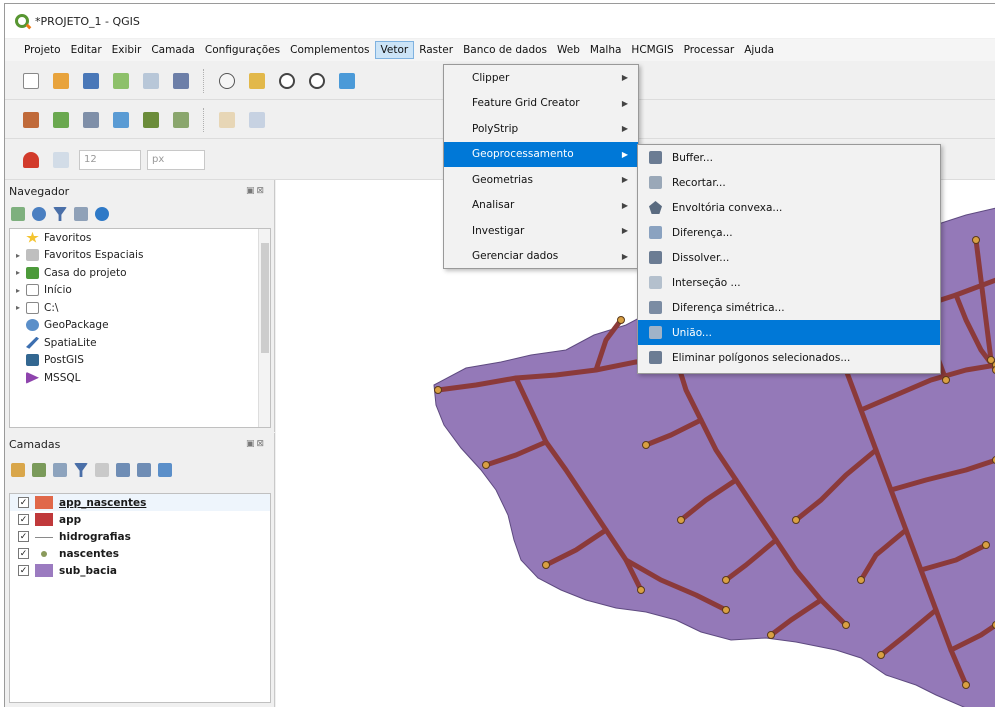  Describe the element at coordinates (606, 50) in the screenshot. I see `menu-malha: Malha` at that location.